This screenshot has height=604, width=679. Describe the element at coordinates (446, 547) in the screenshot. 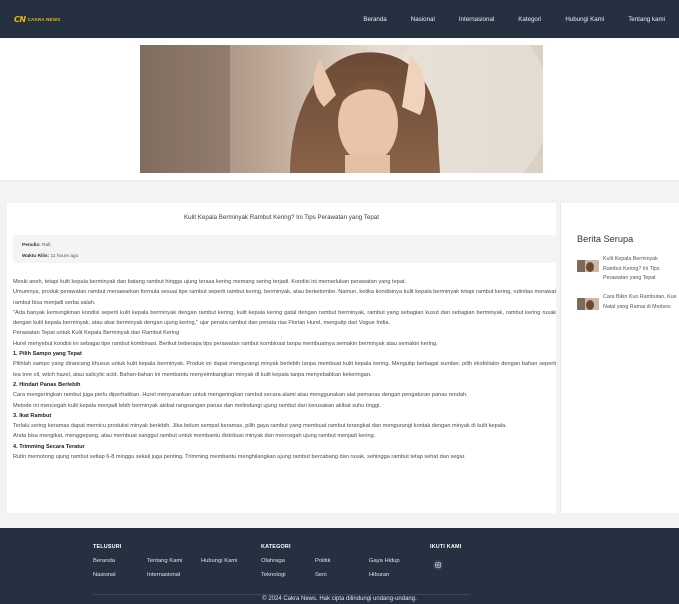

I see `footer-title-ikuti-kami: IKUTI KAMI` at that location.